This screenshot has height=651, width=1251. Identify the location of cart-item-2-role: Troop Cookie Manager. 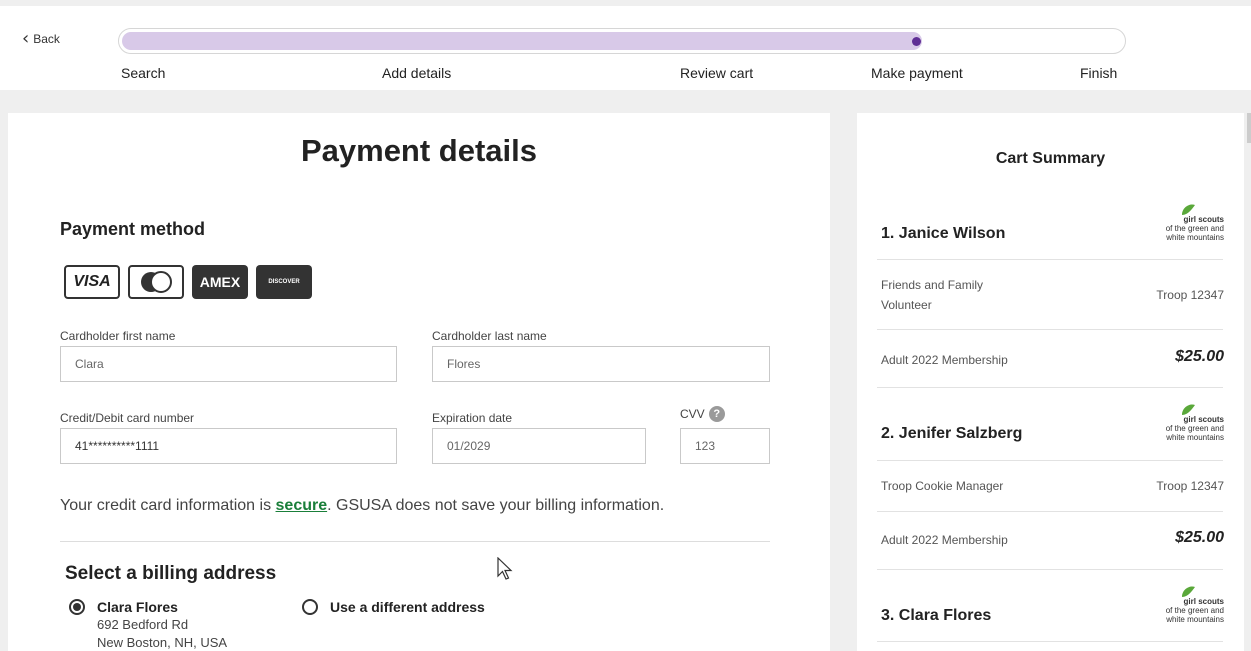
(942, 486).